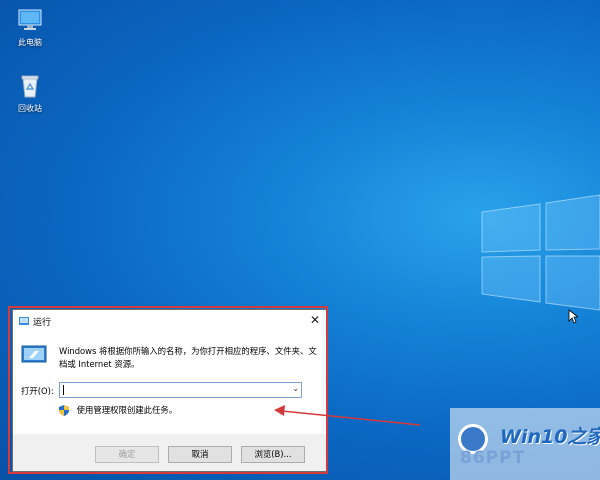  I want to click on close-icon: ✕, so click(315, 320).